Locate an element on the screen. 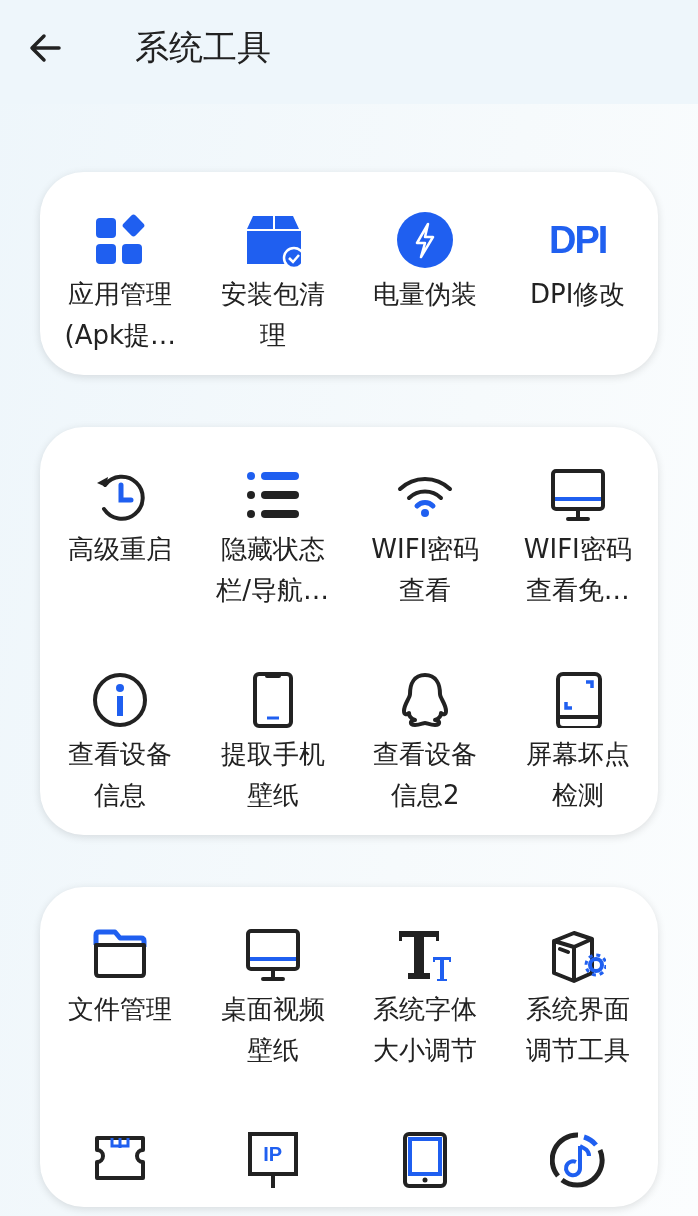  tool-label: 文件管理 is located at coordinates (120, 1009).